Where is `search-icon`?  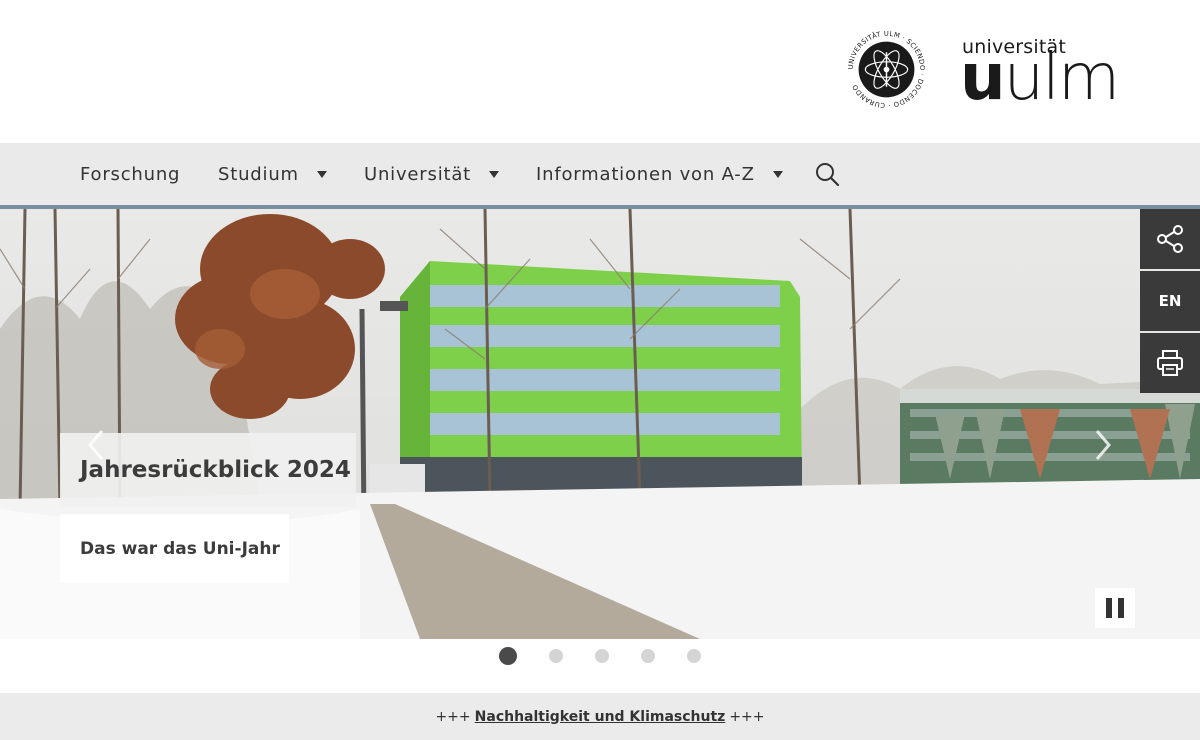
search-icon is located at coordinates (827, 174).